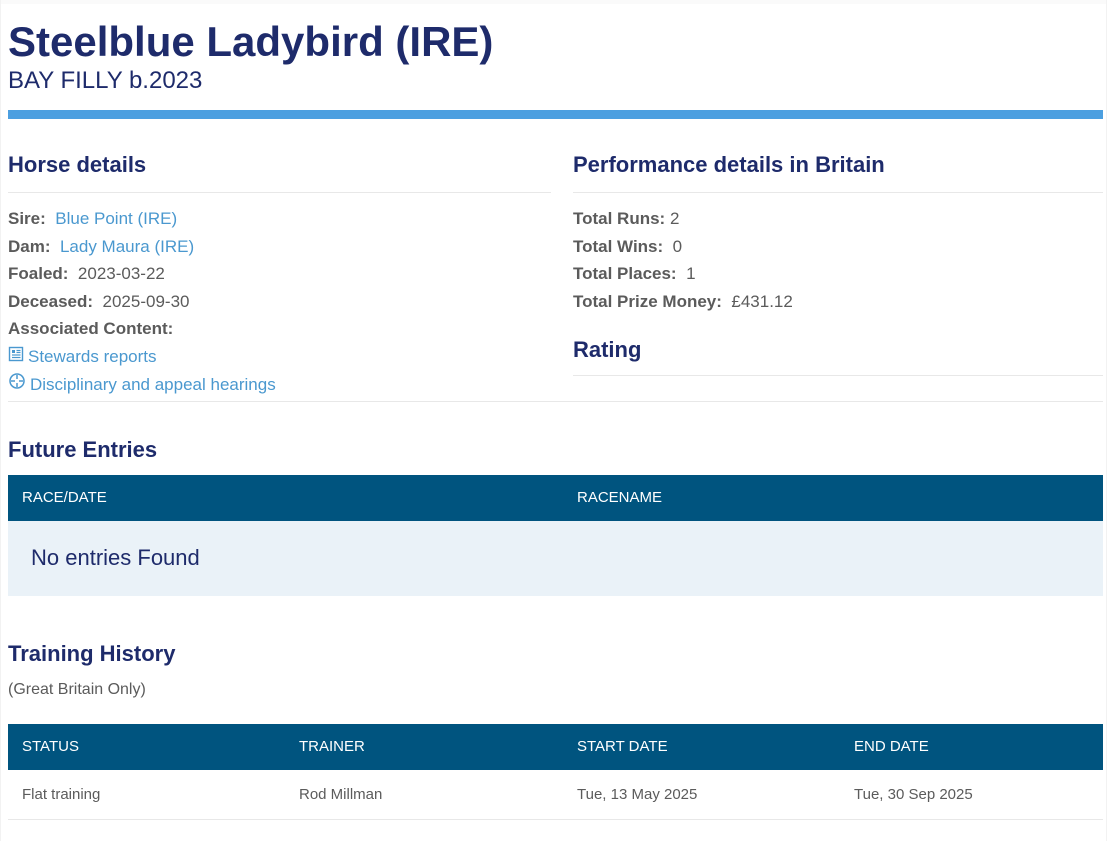 The image size is (1107, 841). What do you see at coordinates (127, 246) in the screenshot?
I see `dam-link: Lady Maura (IRE)` at bounding box center [127, 246].